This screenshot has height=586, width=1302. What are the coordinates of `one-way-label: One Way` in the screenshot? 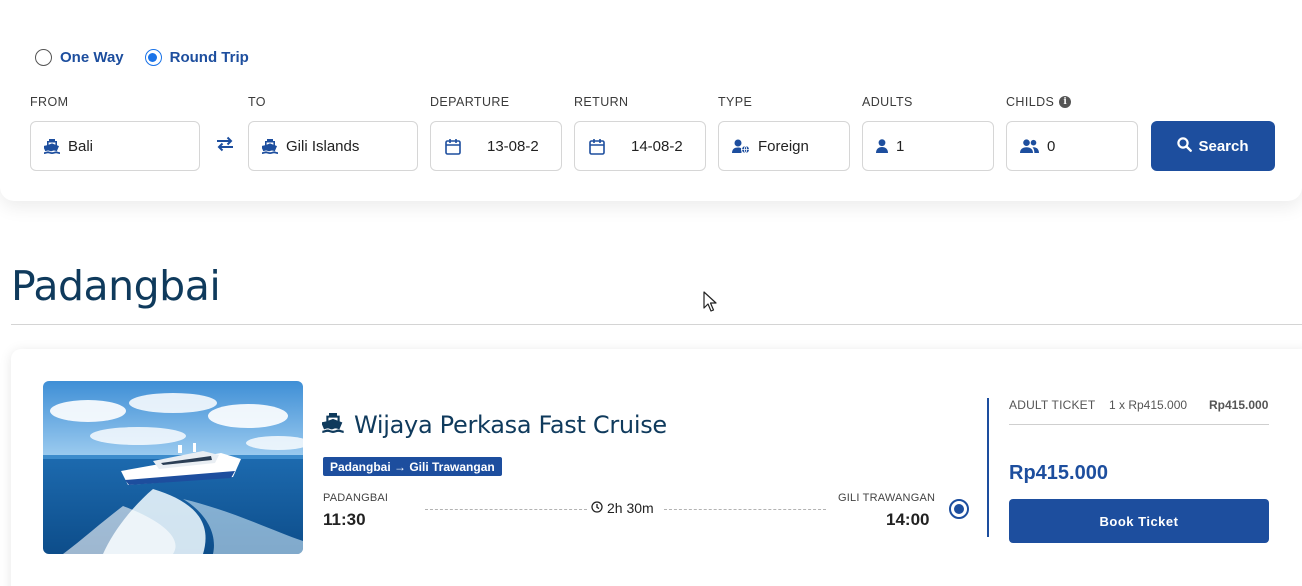 It's located at (92, 57).